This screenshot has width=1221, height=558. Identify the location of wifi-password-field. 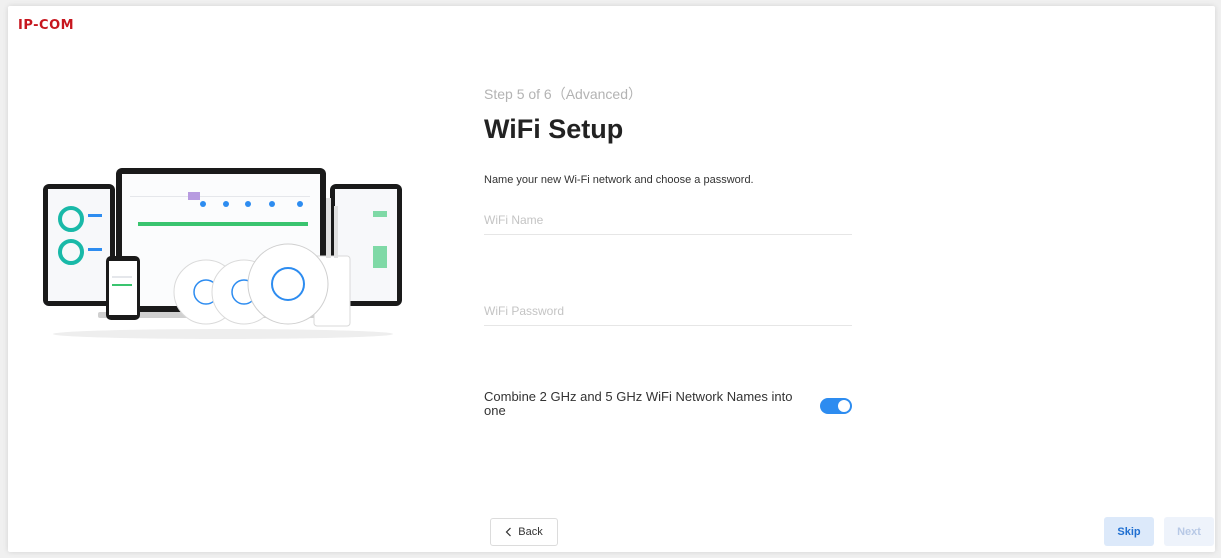
(668, 311).